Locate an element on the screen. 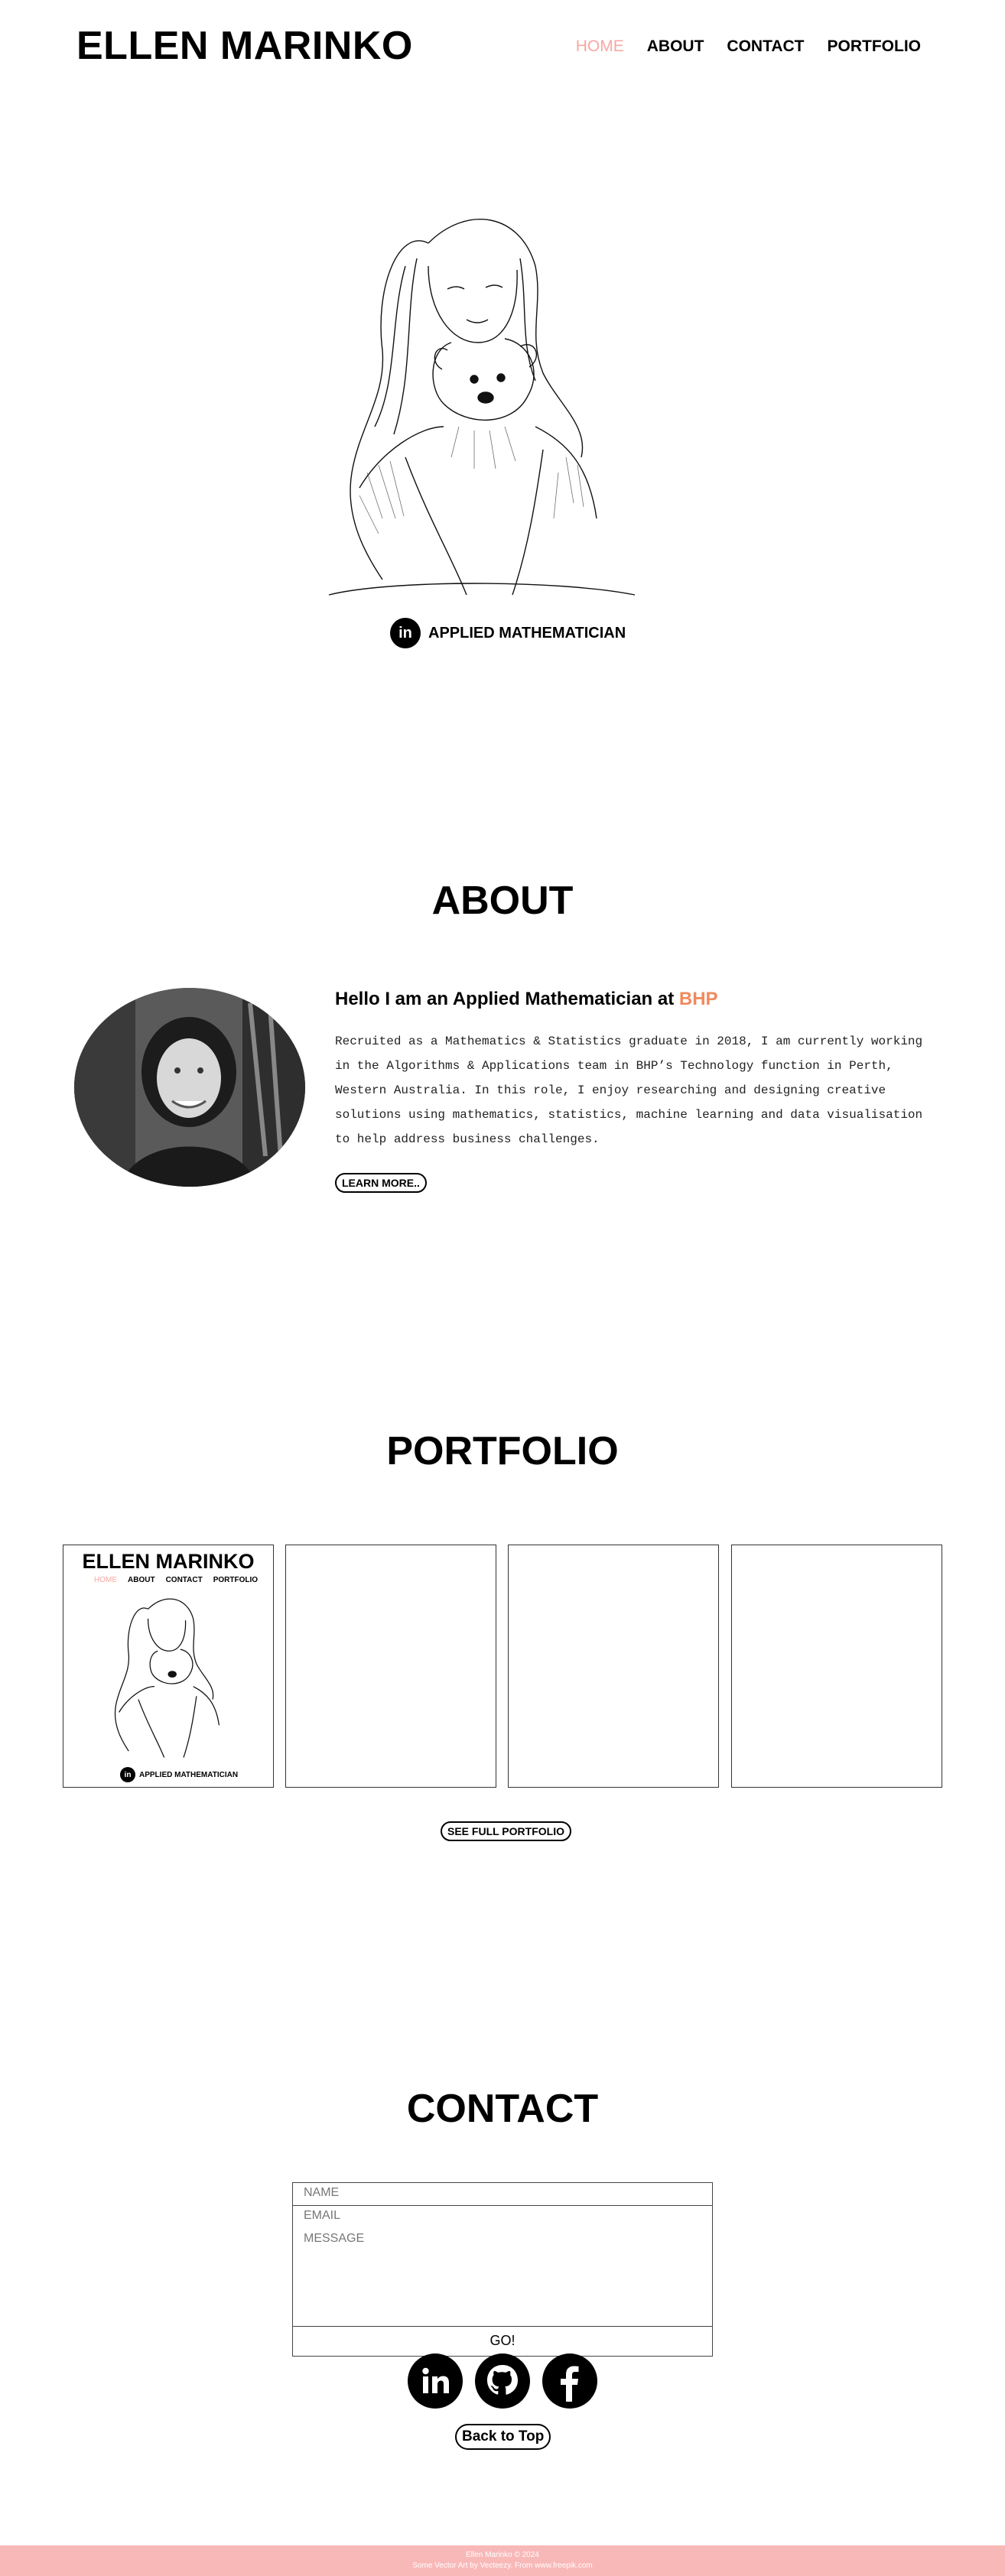  preview-nav-item: ABOUT is located at coordinates (141, 1580).